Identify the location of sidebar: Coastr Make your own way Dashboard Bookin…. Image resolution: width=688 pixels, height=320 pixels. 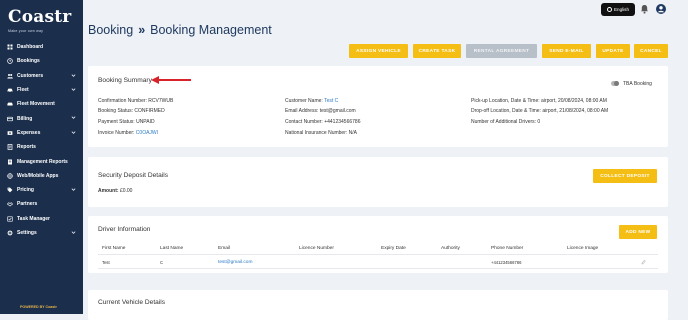
(41, 157).